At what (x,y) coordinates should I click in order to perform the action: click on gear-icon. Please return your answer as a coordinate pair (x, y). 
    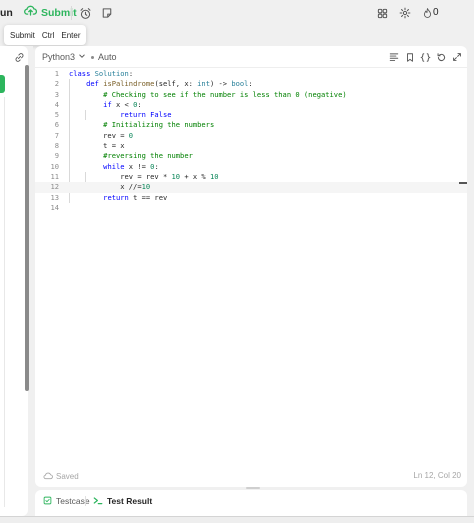
    Looking at the image, I should click on (405, 13).